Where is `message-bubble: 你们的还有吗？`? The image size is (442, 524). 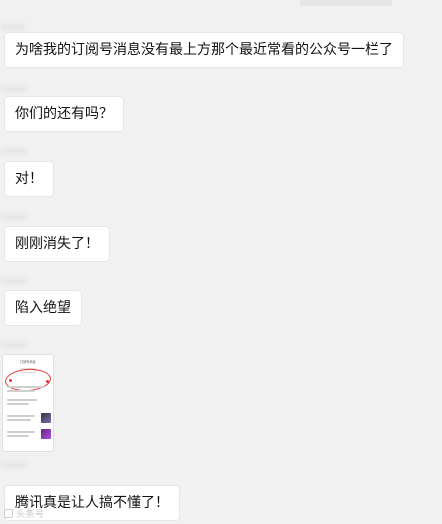 message-bubble: 你们的还有吗？ is located at coordinates (64, 114).